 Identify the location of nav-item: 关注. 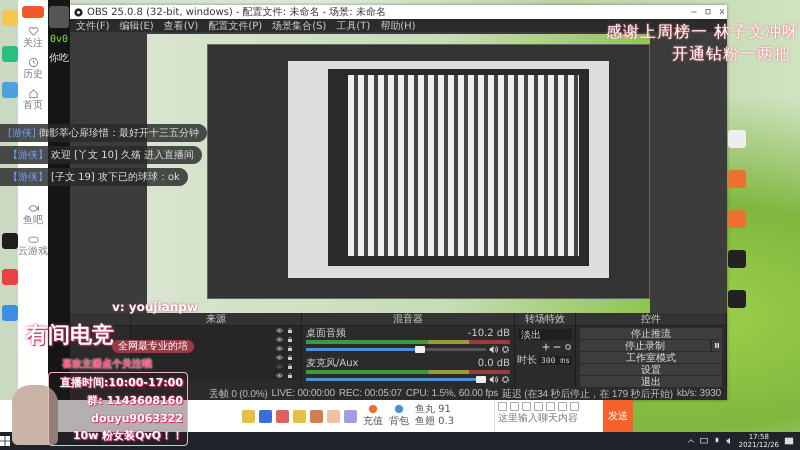
(33, 37).